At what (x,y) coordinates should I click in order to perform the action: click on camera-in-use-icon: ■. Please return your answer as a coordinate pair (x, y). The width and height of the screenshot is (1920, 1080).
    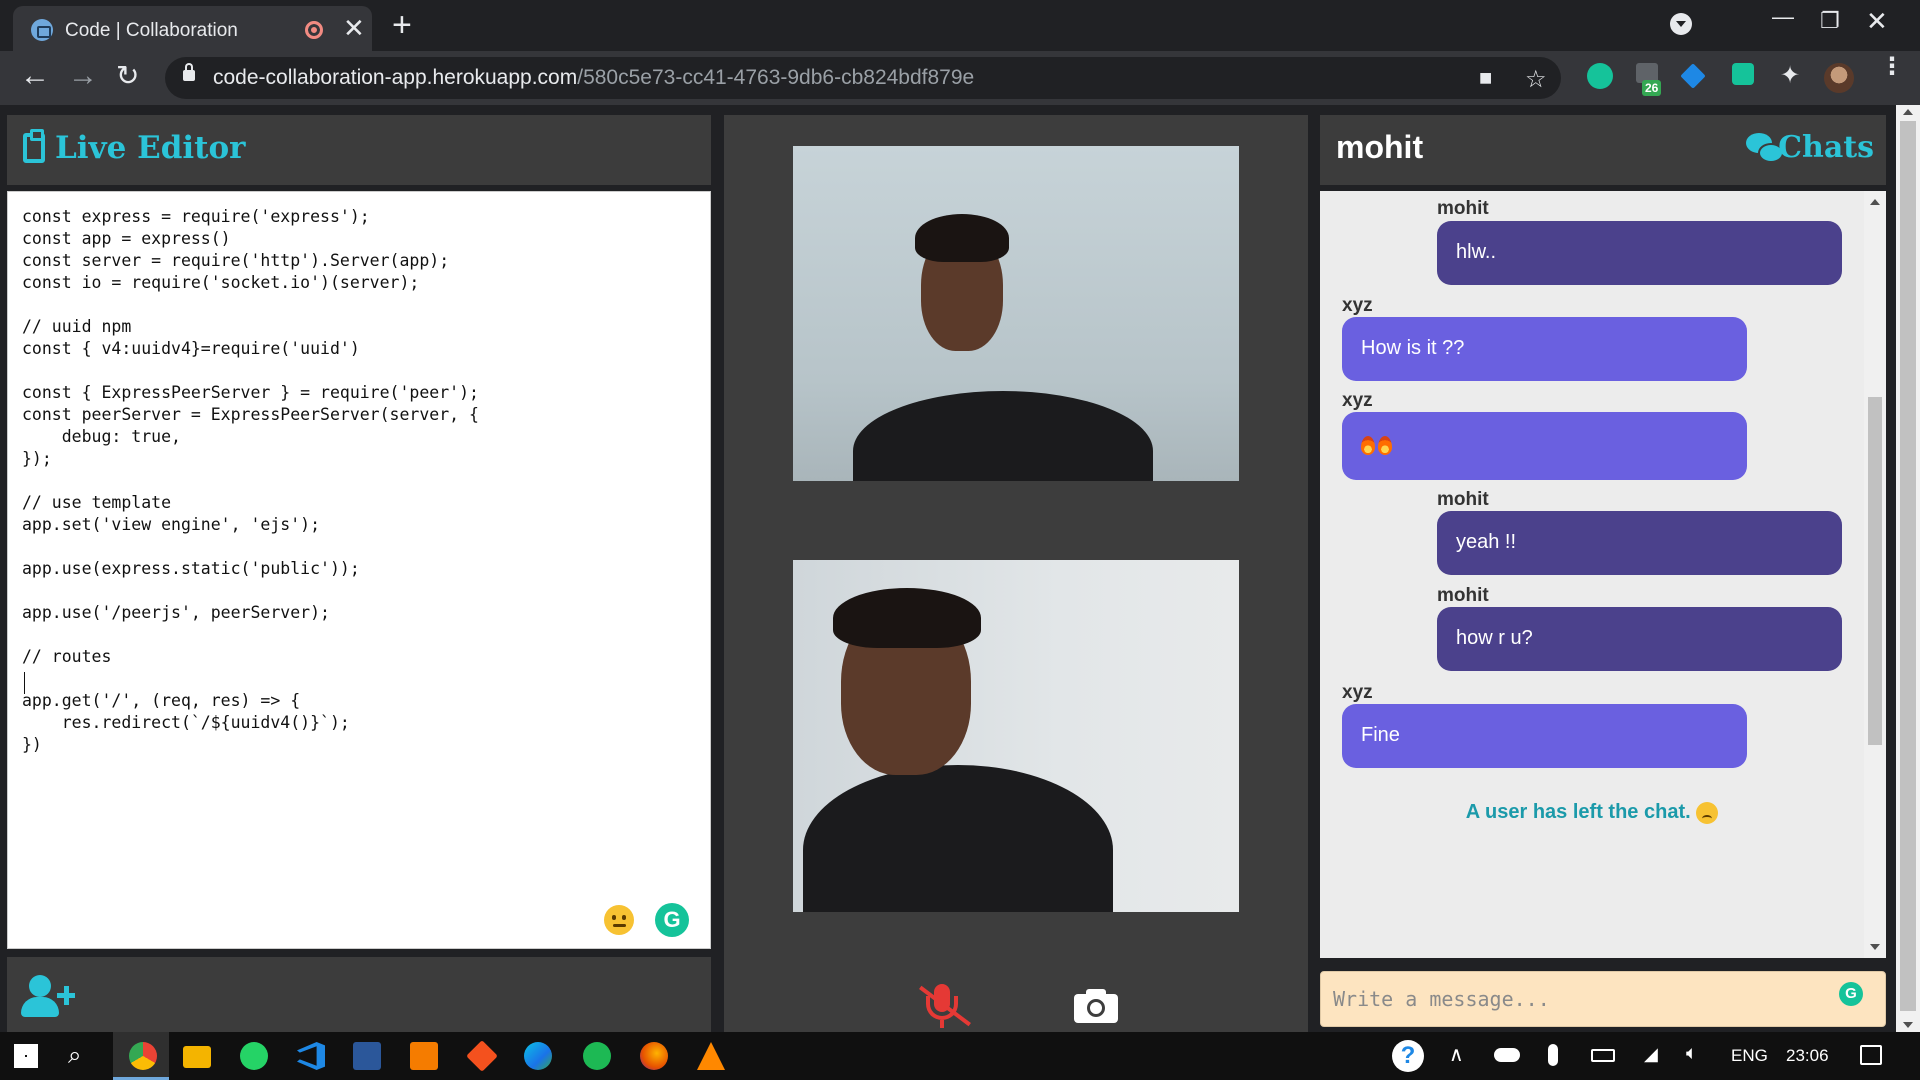
    Looking at the image, I should click on (1485, 78).